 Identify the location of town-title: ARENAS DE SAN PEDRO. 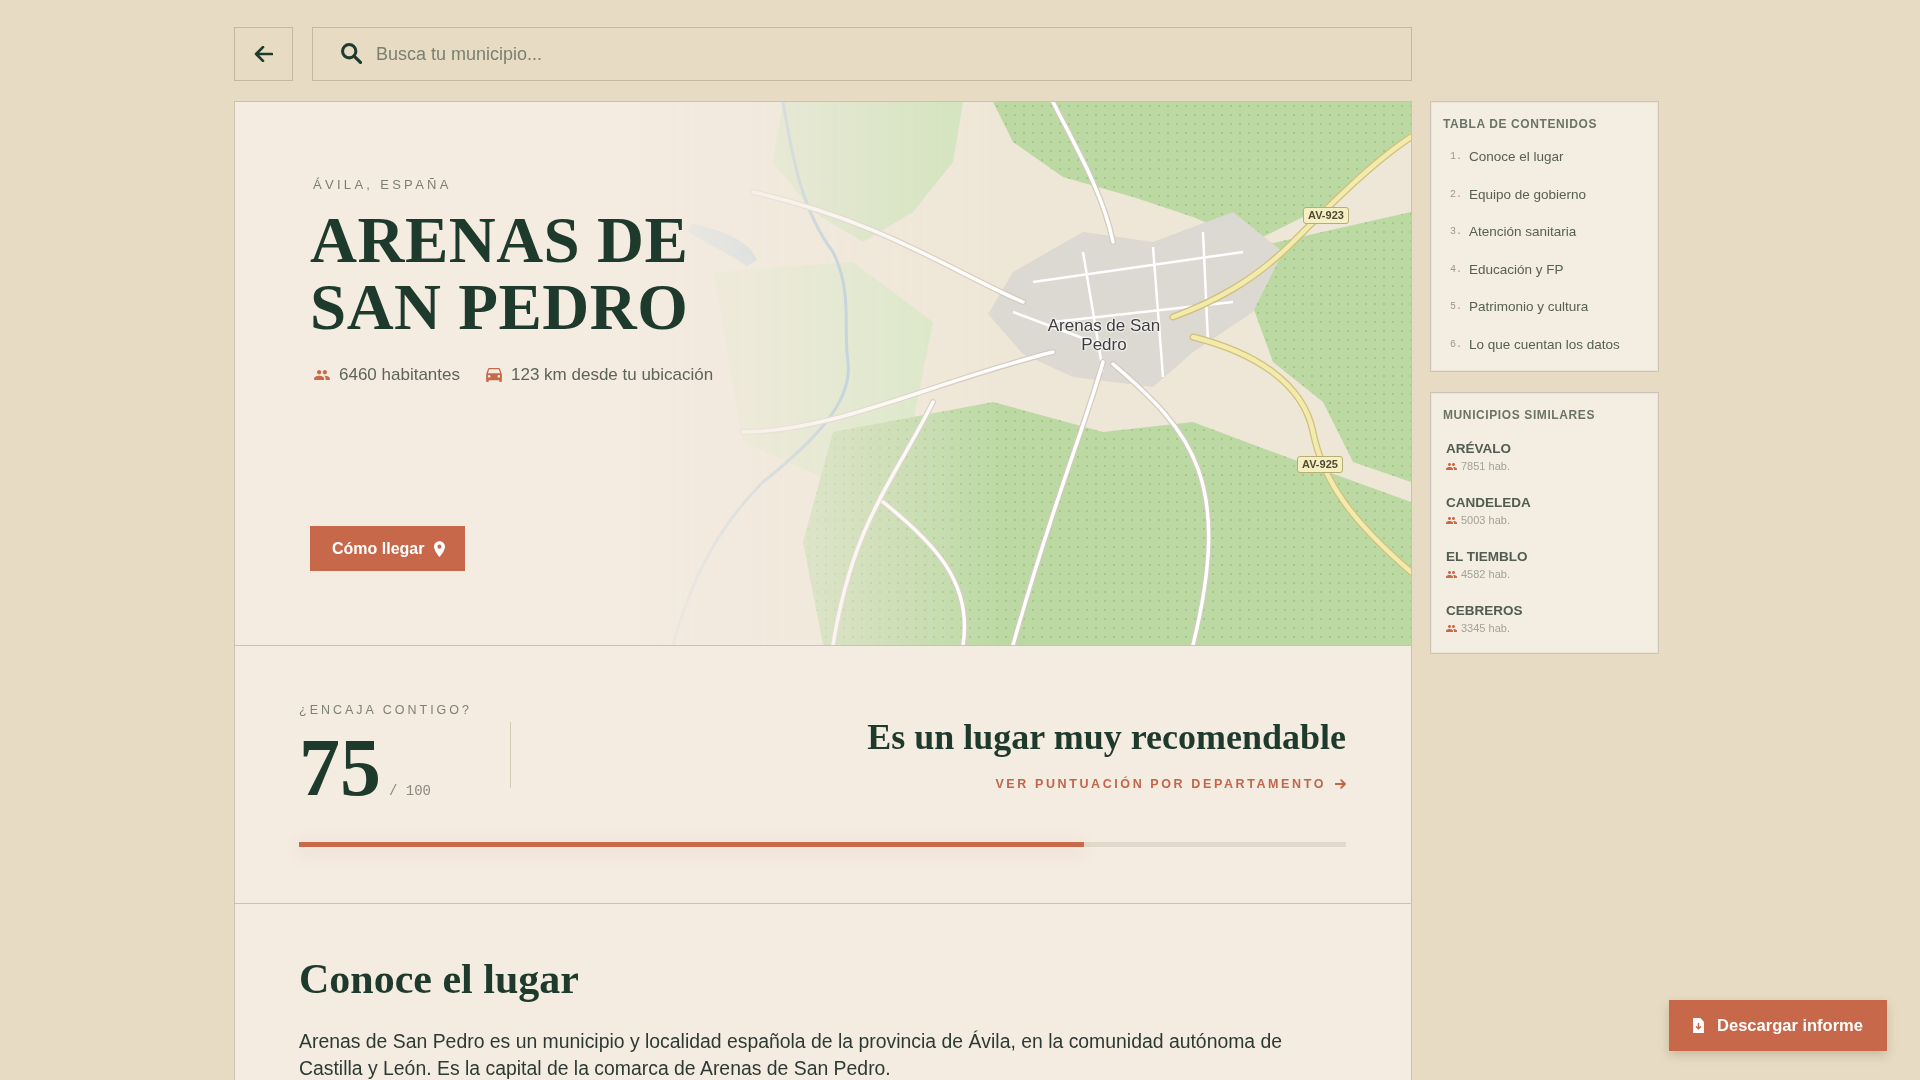
(500, 274).